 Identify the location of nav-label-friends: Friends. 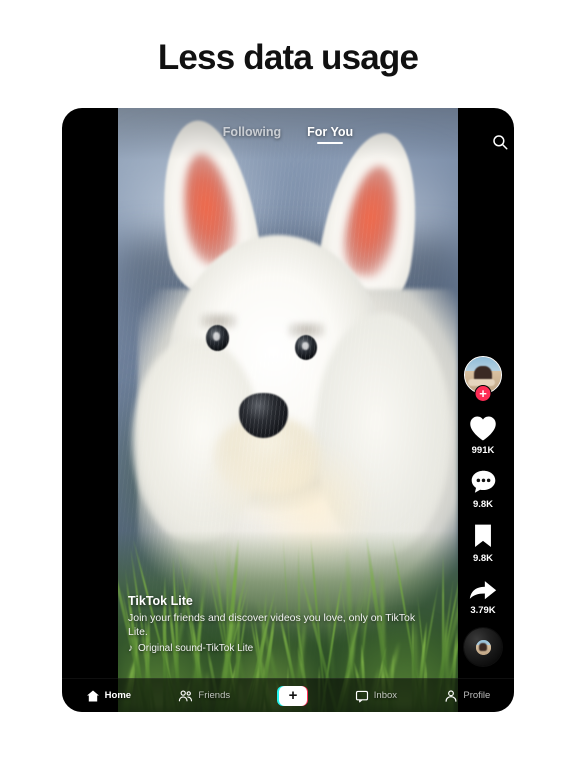
(214, 695).